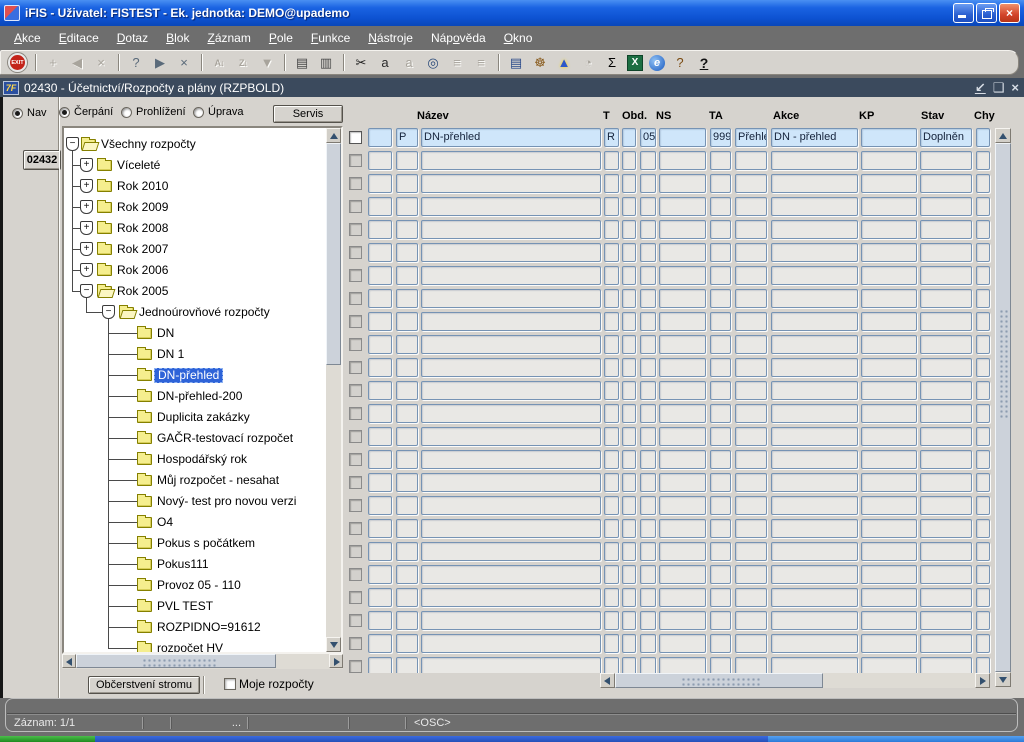  I want to click on scroll-right-button, so click(982, 680).